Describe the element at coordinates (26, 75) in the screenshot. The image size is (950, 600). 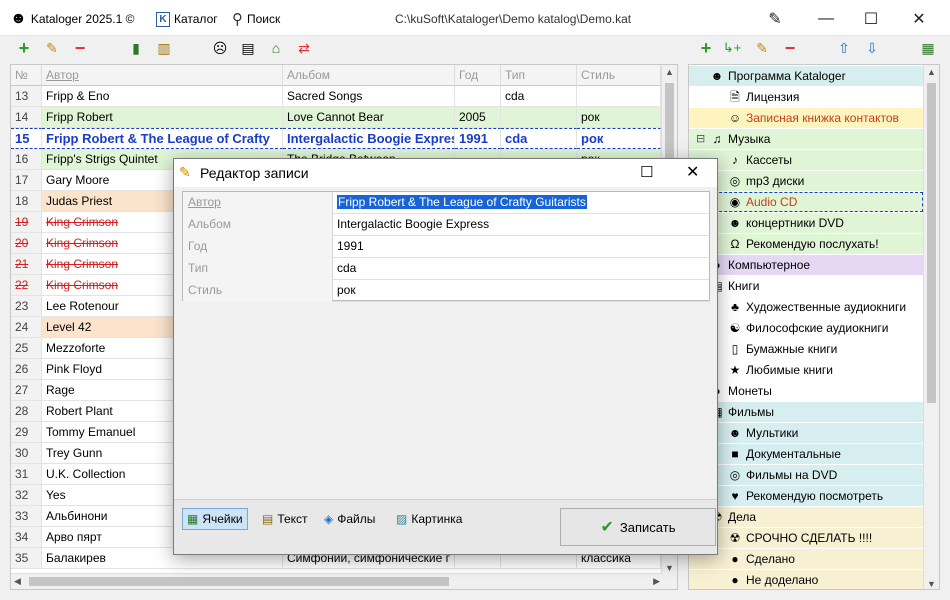
I see `column-header-number: №` at that location.